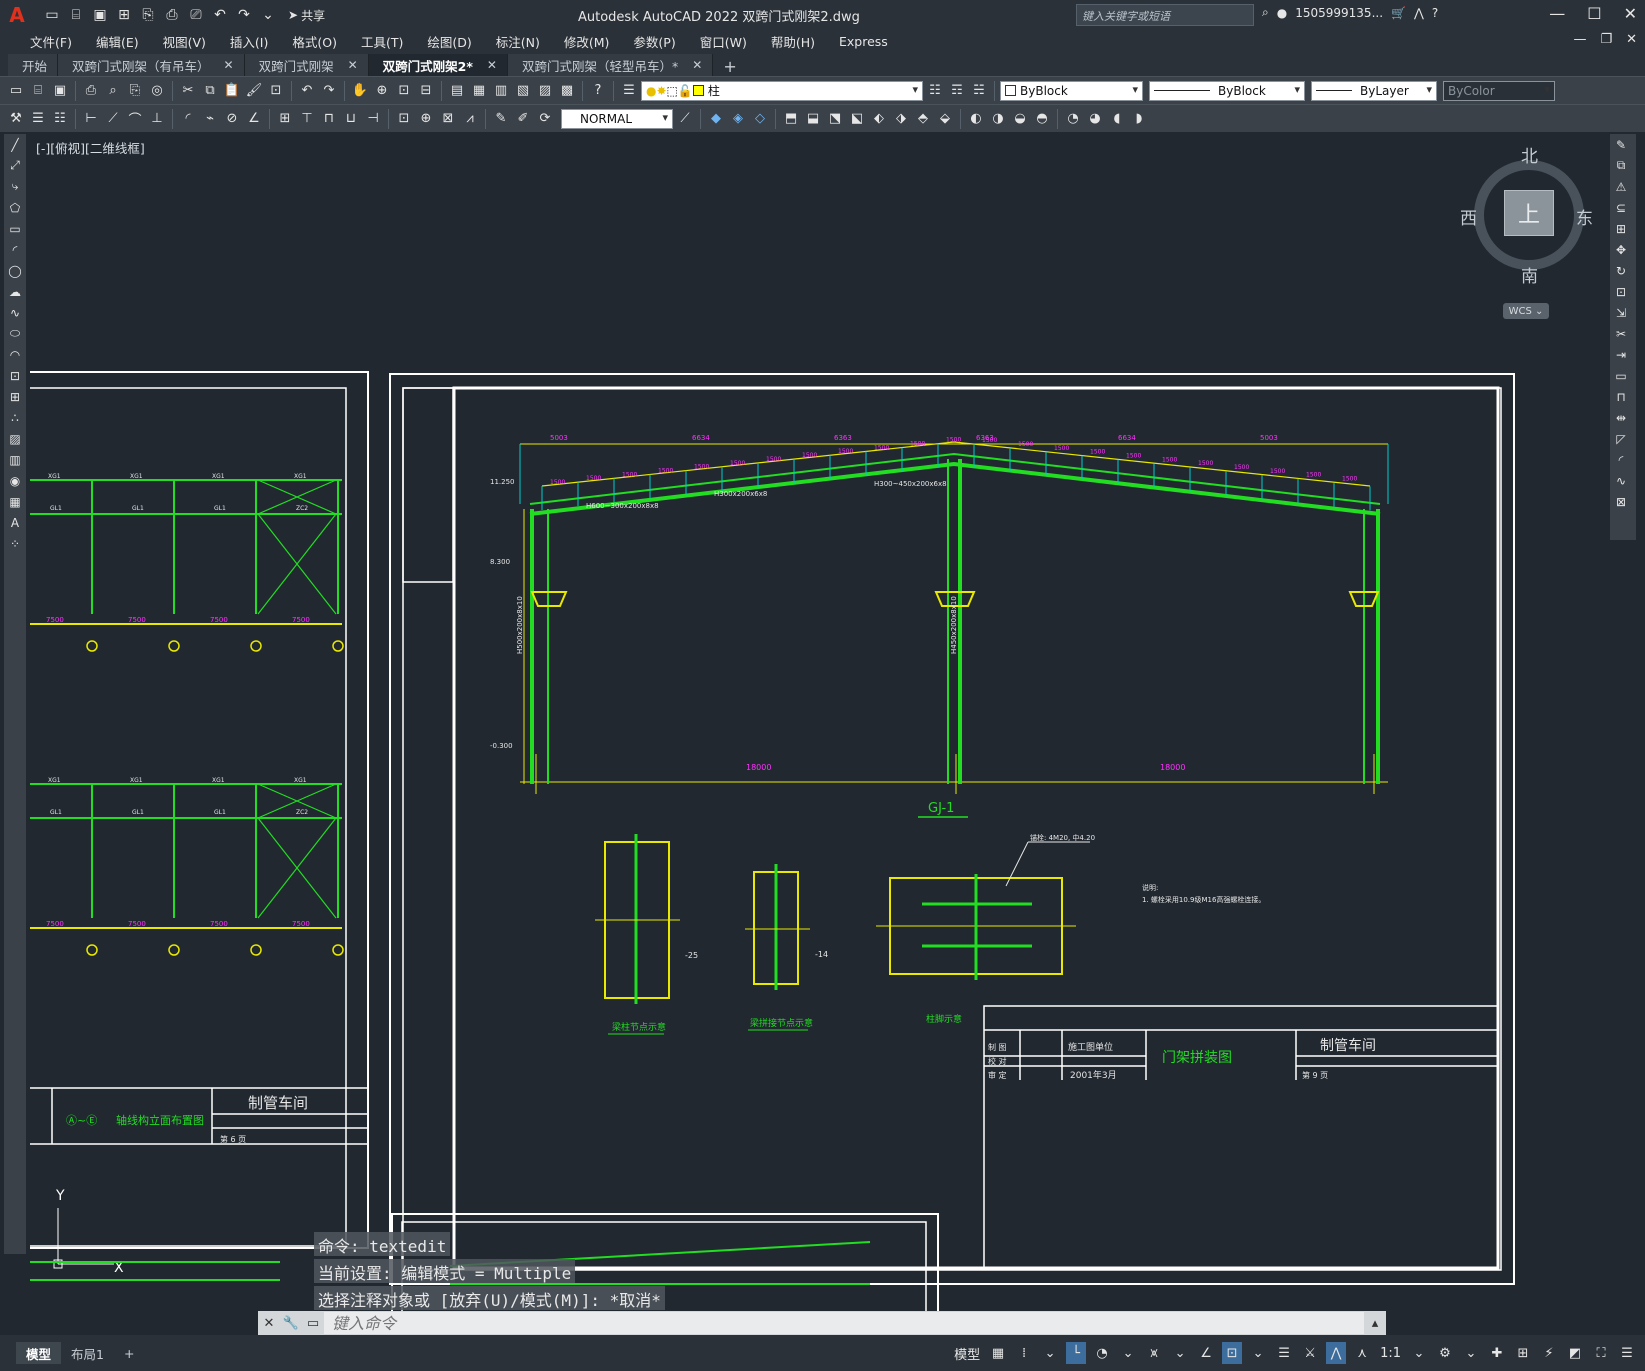 This screenshot has height=1371, width=1645. I want to click on spline-icon: ∿, so click(15, 312).